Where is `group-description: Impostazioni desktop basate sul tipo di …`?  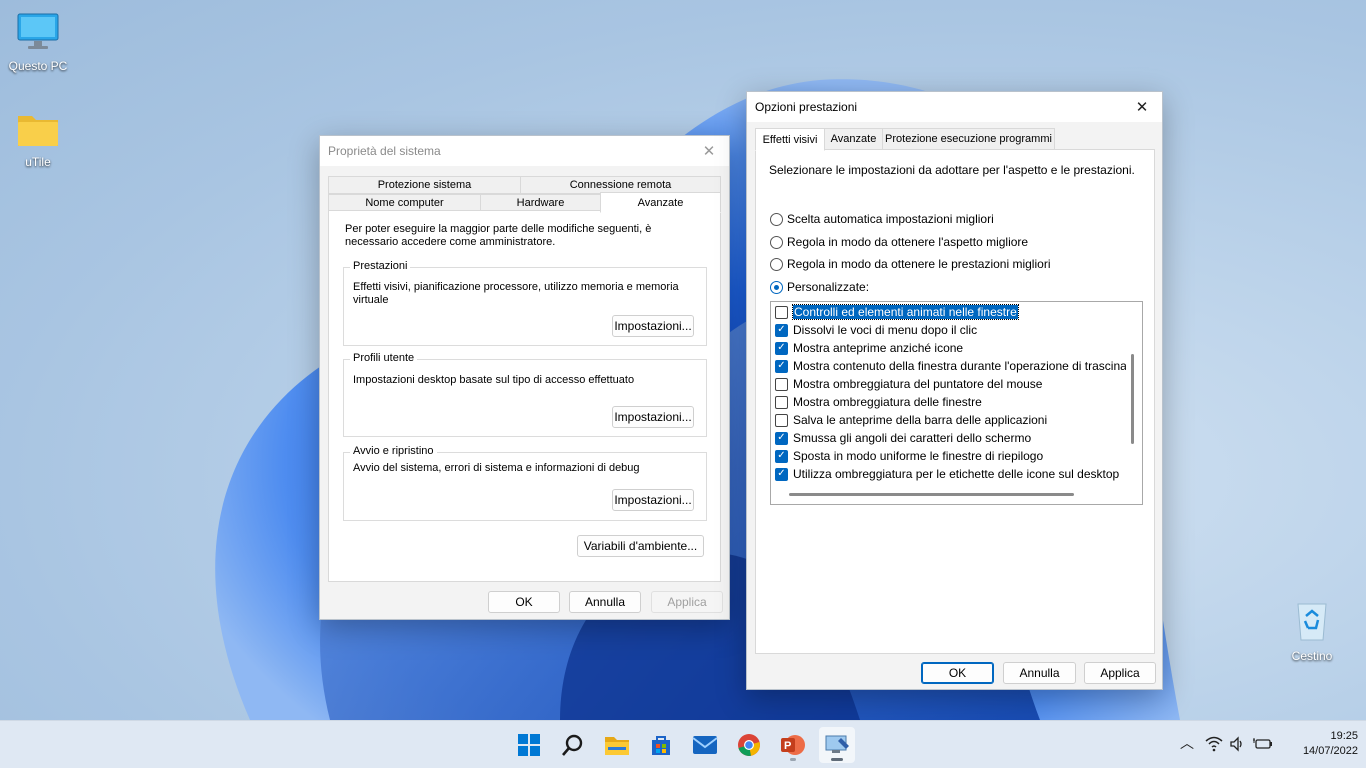 group-description: Impostazioni desktop basate sul tipo di … is located at coordinates (494, 380).